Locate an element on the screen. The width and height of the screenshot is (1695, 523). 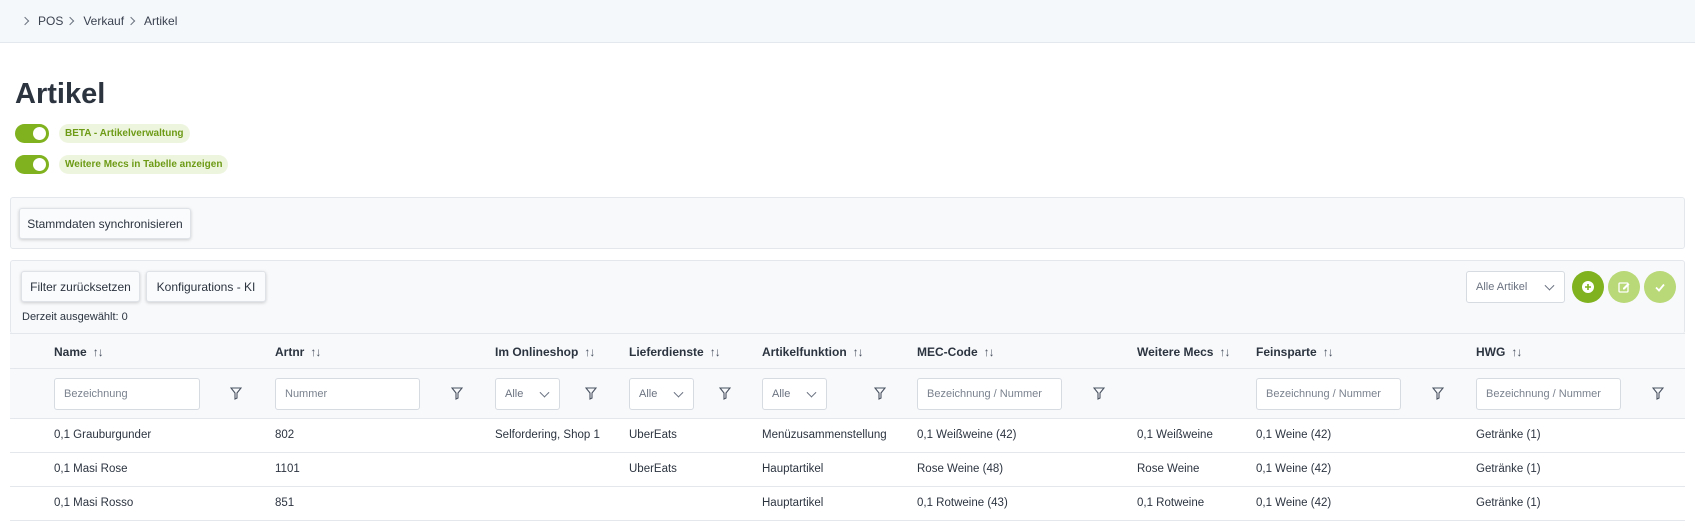
feinsparte-filter-input: Bezeichnung / Nummer is located at coordinates (1328, 394).